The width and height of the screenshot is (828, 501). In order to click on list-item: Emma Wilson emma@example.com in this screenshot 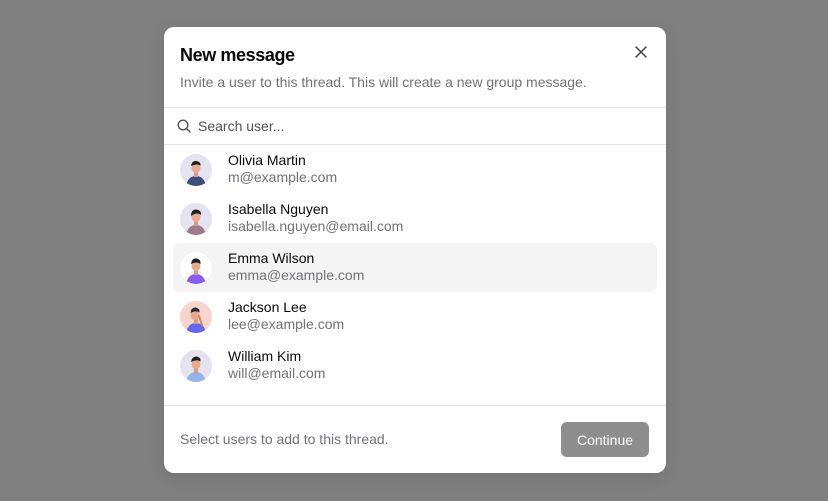, I will do `click(415, 267)`.